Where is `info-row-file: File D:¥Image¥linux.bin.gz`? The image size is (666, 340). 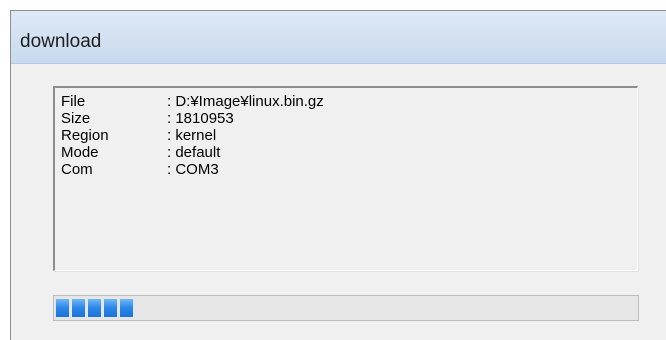
info-row-file: File D:¥Image¥linux.bin.gz is located at coordinates (192, 101).